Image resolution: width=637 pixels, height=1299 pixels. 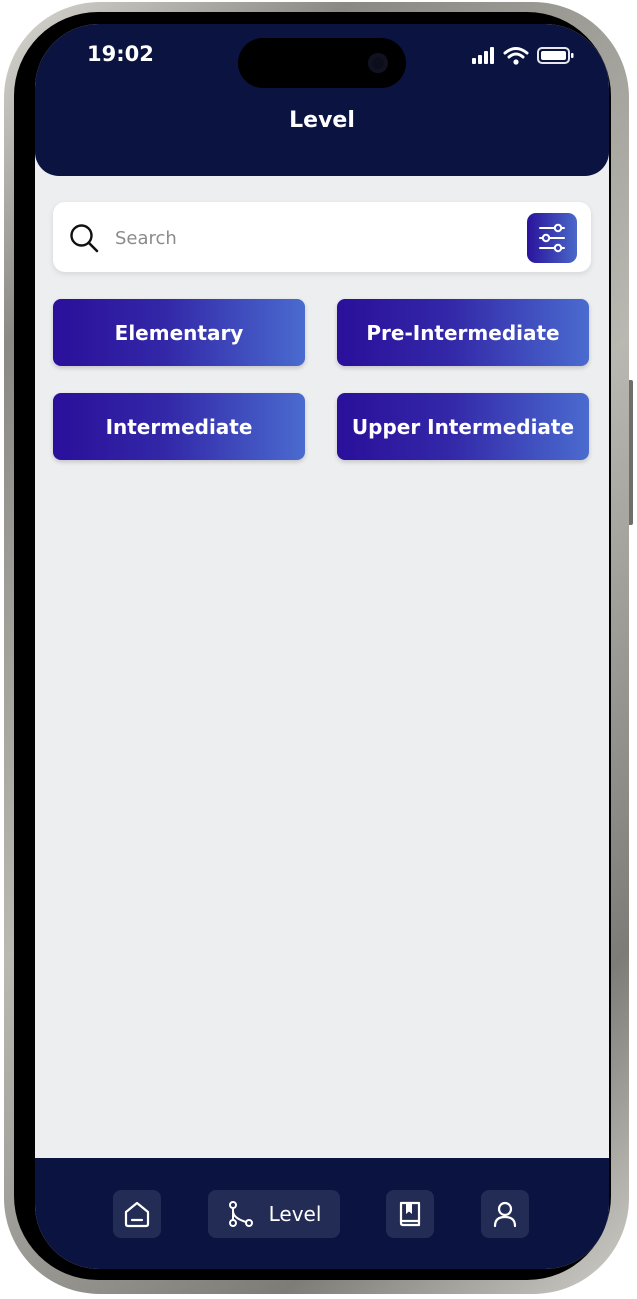 I want to click on search-bar, so click(x=322, y=237).